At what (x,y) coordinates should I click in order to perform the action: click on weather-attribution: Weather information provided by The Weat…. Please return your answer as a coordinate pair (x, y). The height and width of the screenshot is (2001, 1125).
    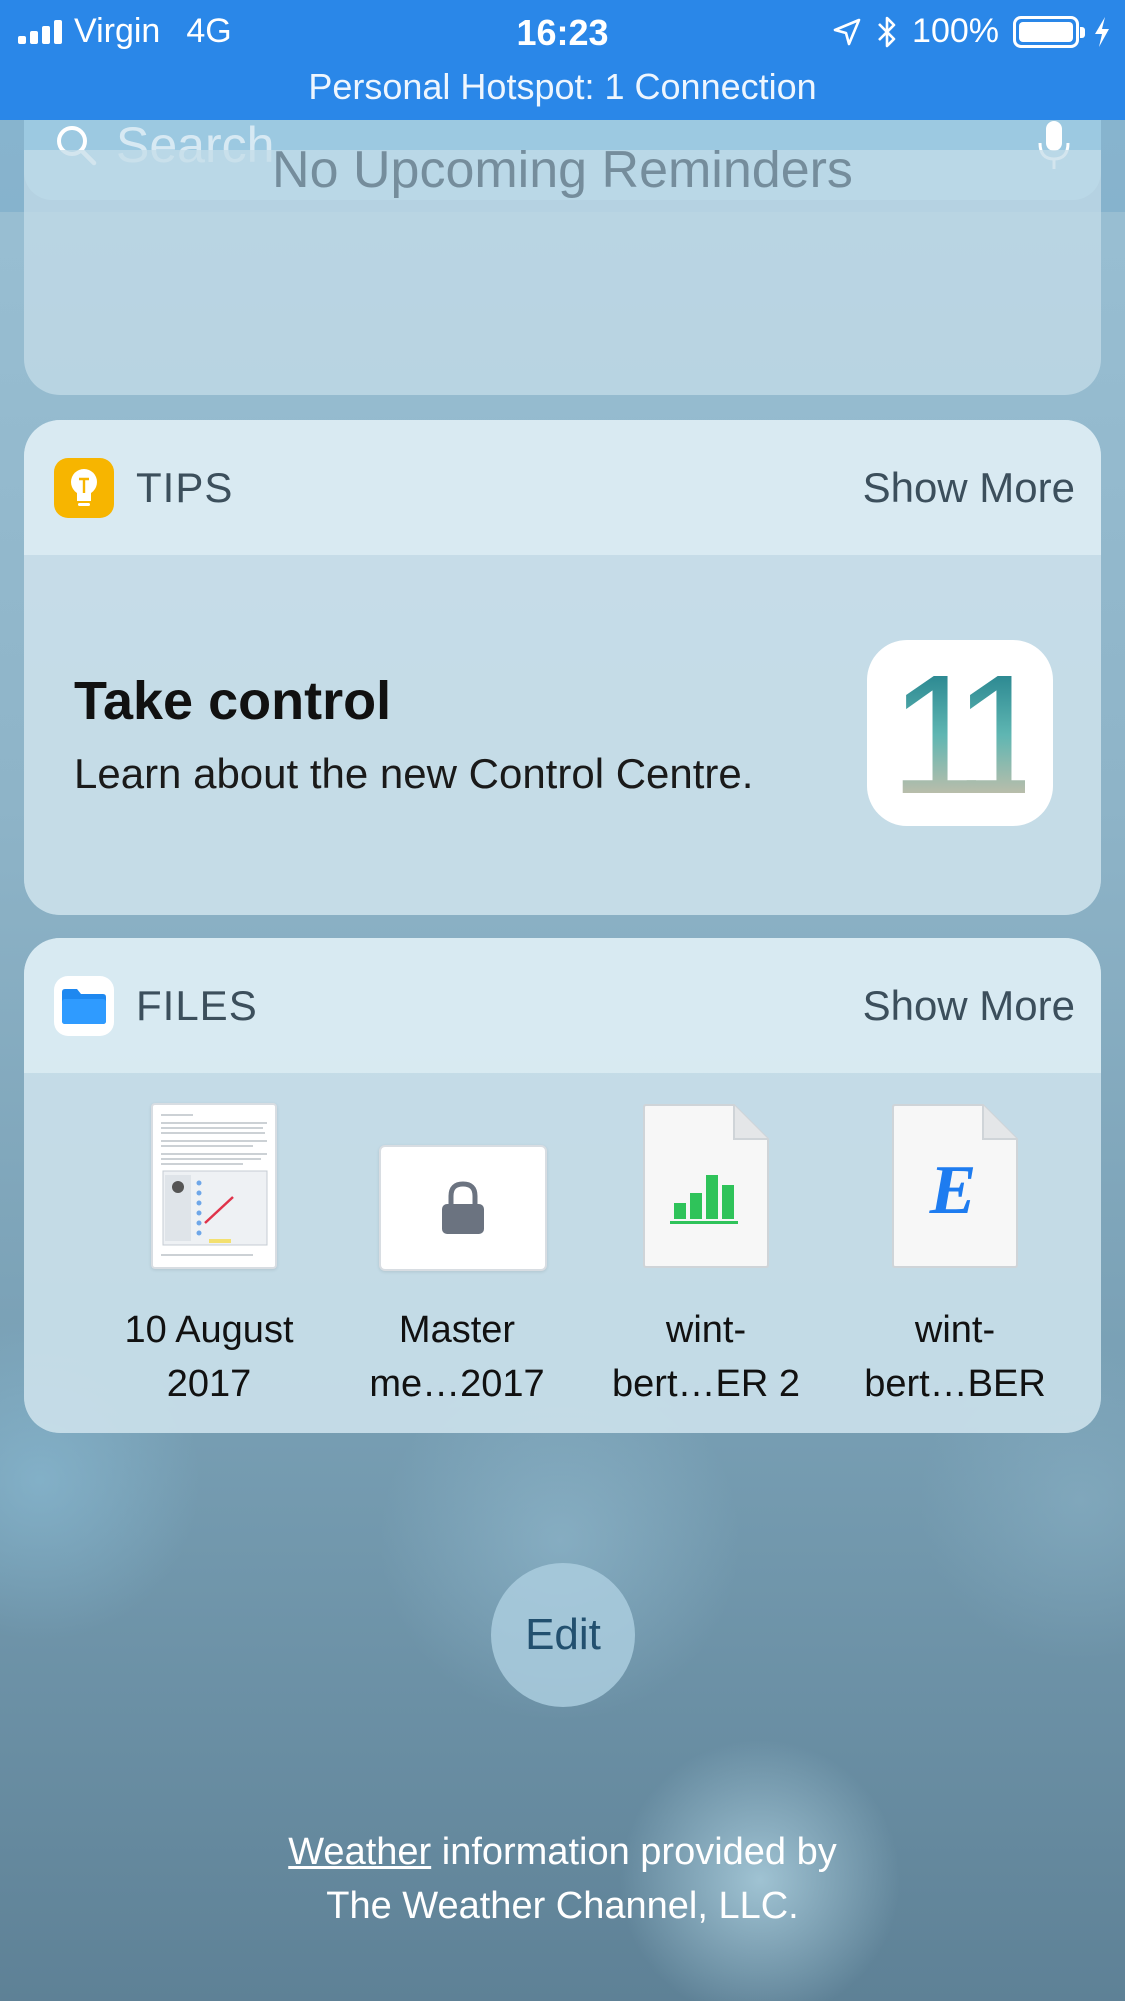
    Looking at the image, I should click on (562, 1879).